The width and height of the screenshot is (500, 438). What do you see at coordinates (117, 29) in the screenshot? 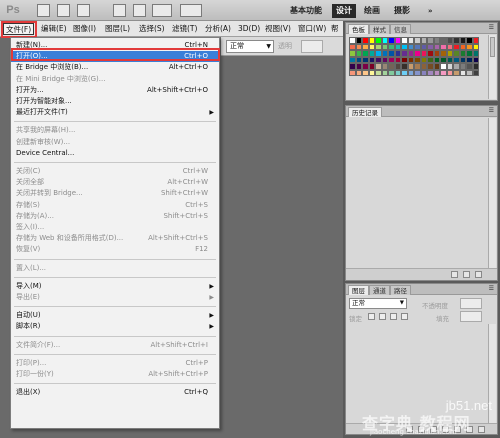
I see `menu-layer: 图层(L)` at bounding box center [117, 29].